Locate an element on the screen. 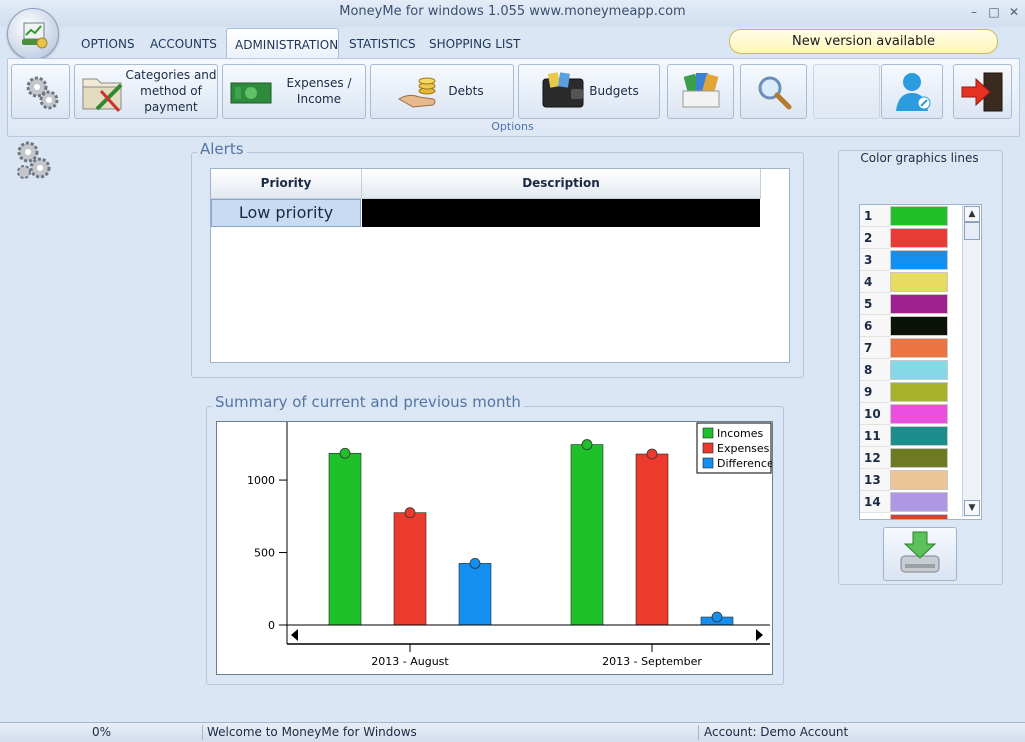  color-line-row: 2 is located at coordinates (911, 238).